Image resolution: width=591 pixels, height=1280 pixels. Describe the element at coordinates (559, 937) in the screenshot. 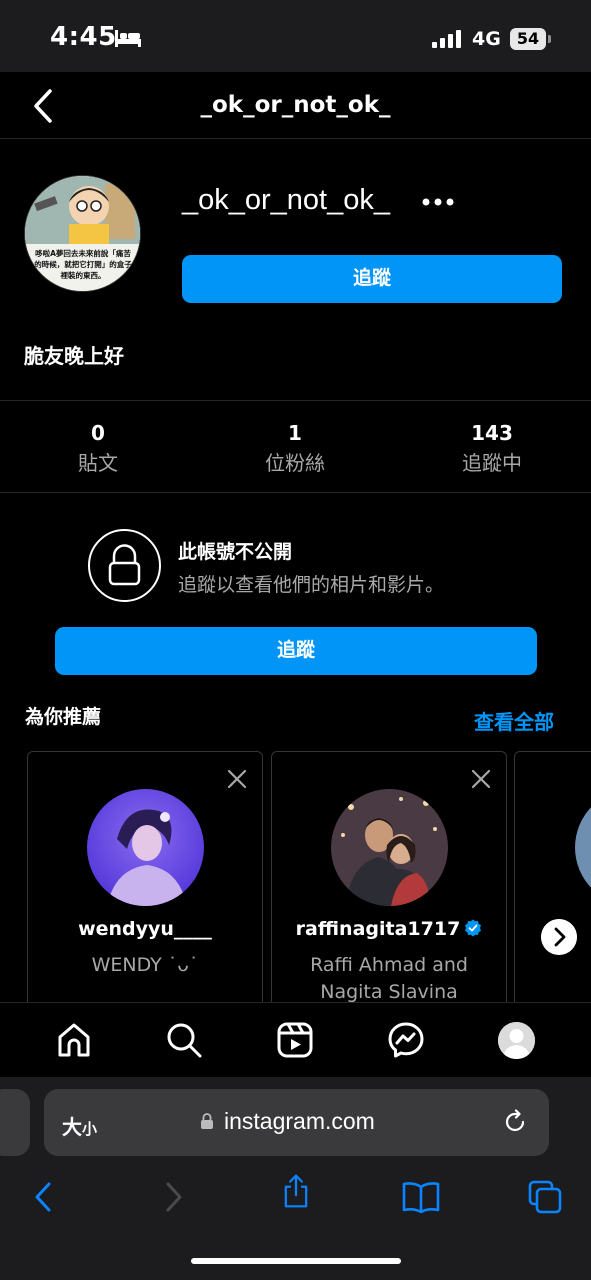

I see `next-chevron-icon` at that location.